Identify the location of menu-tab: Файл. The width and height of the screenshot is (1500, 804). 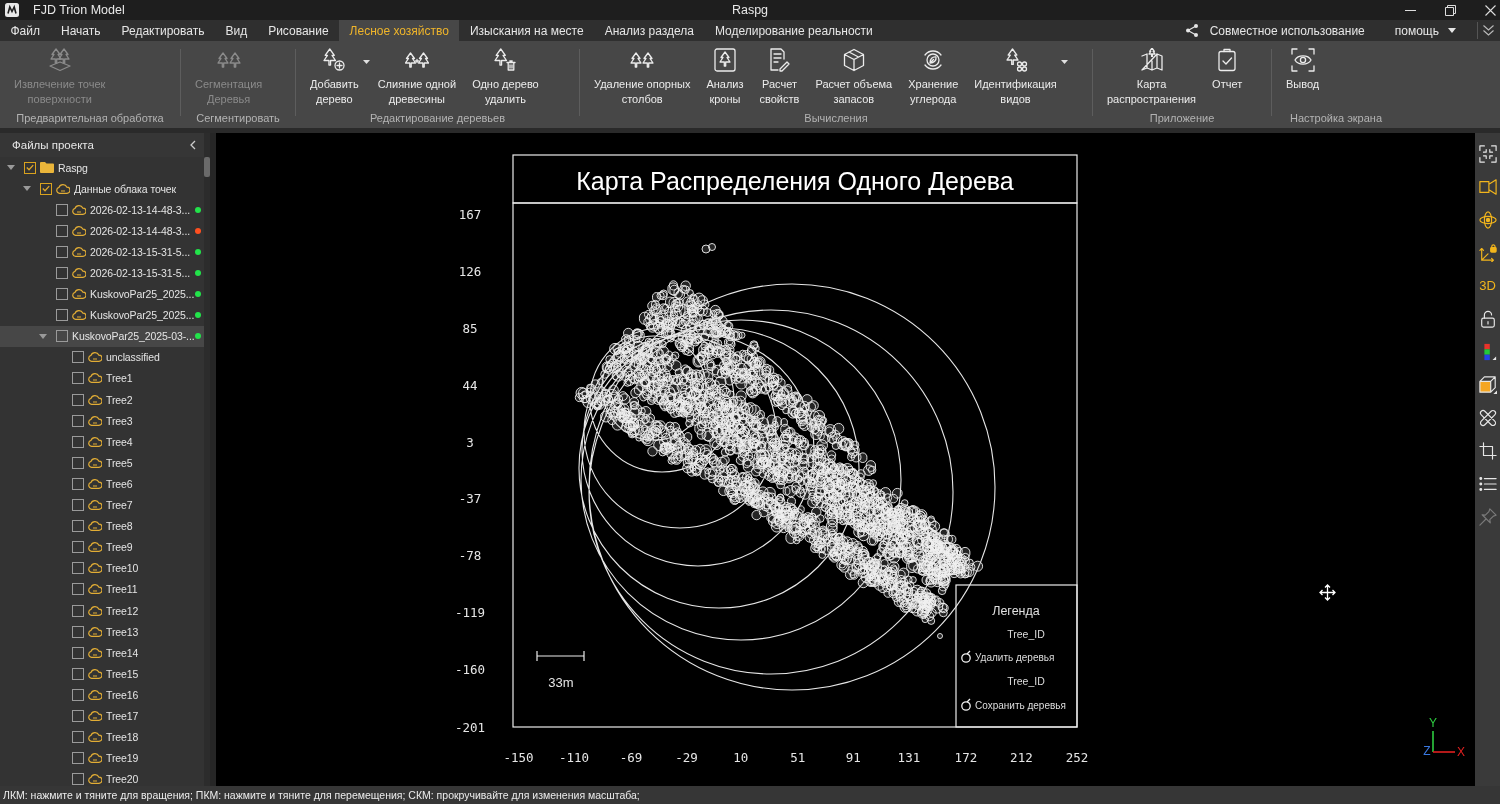
(25, 30).